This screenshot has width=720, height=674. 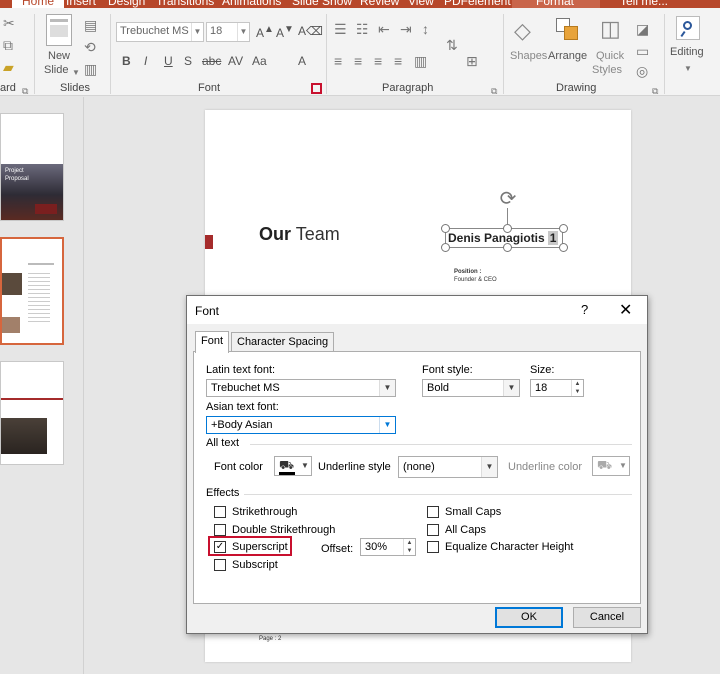 I want to click on equalize-height-checkbox, so click(x=433, y=547).